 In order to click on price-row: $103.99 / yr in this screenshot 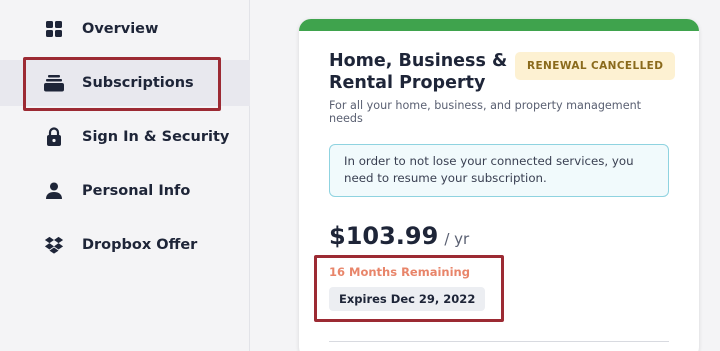, I will do `click(399, 236)`.